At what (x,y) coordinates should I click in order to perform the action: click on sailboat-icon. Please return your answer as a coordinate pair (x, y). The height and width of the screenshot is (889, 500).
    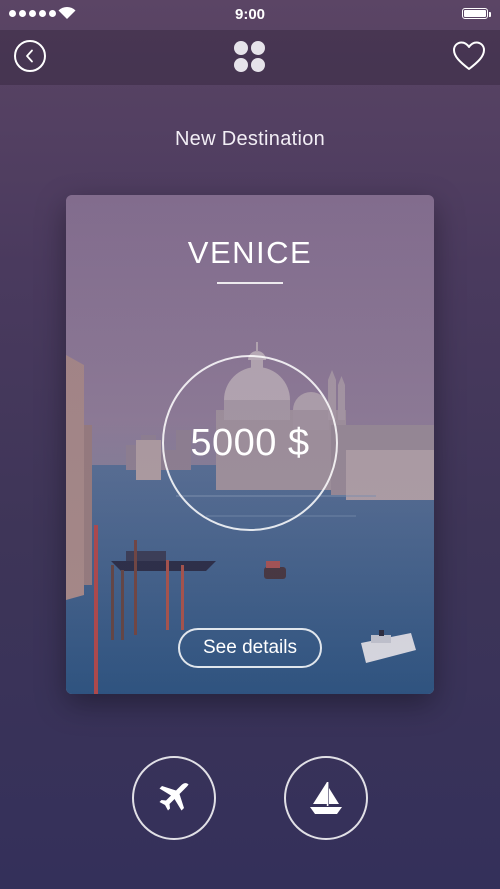
    Looking at the image, I should click on (326, 798).